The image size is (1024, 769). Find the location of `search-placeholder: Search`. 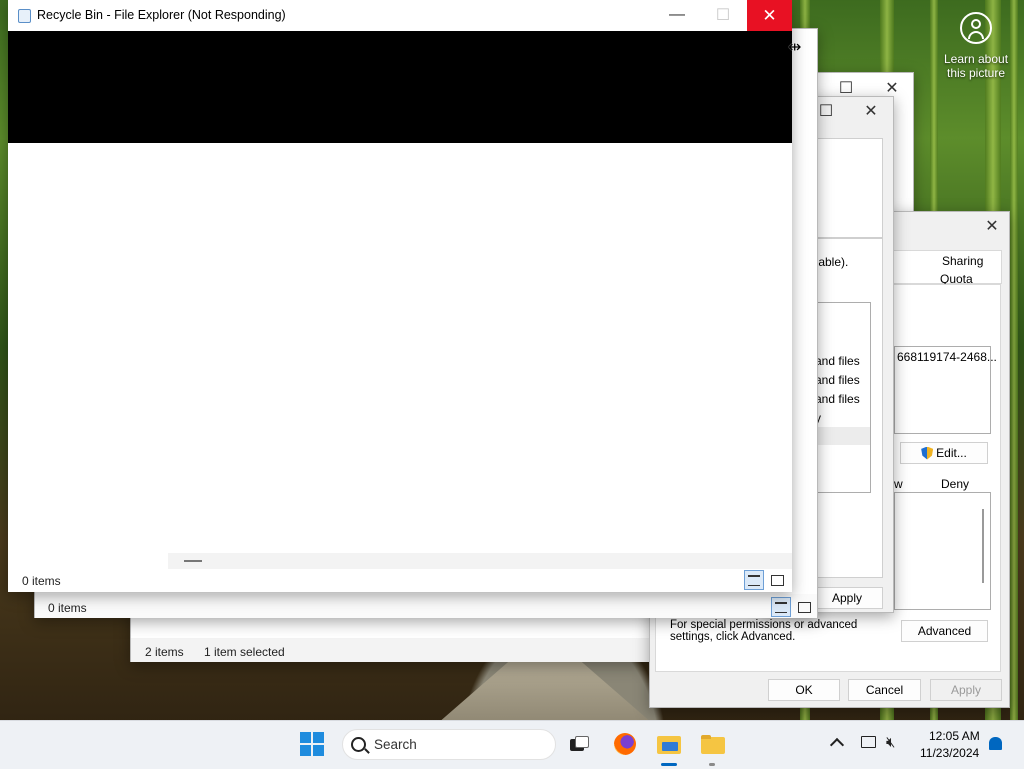

search-placeholder: Search is located at coordinates (395, 744).